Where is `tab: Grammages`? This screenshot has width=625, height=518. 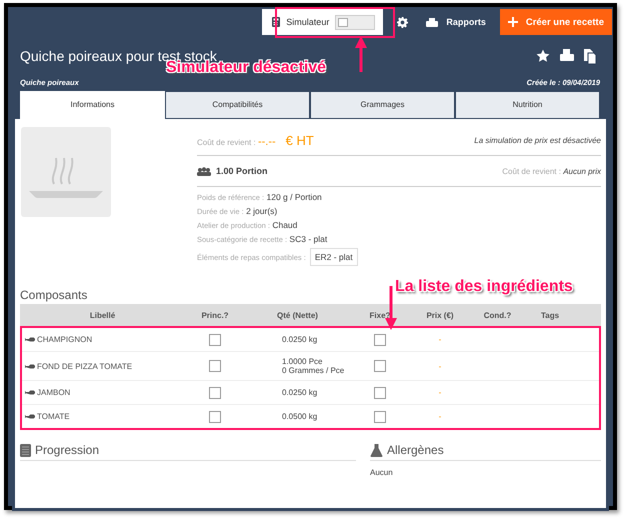 tab: Grammages is located at coordinates (382, 105).